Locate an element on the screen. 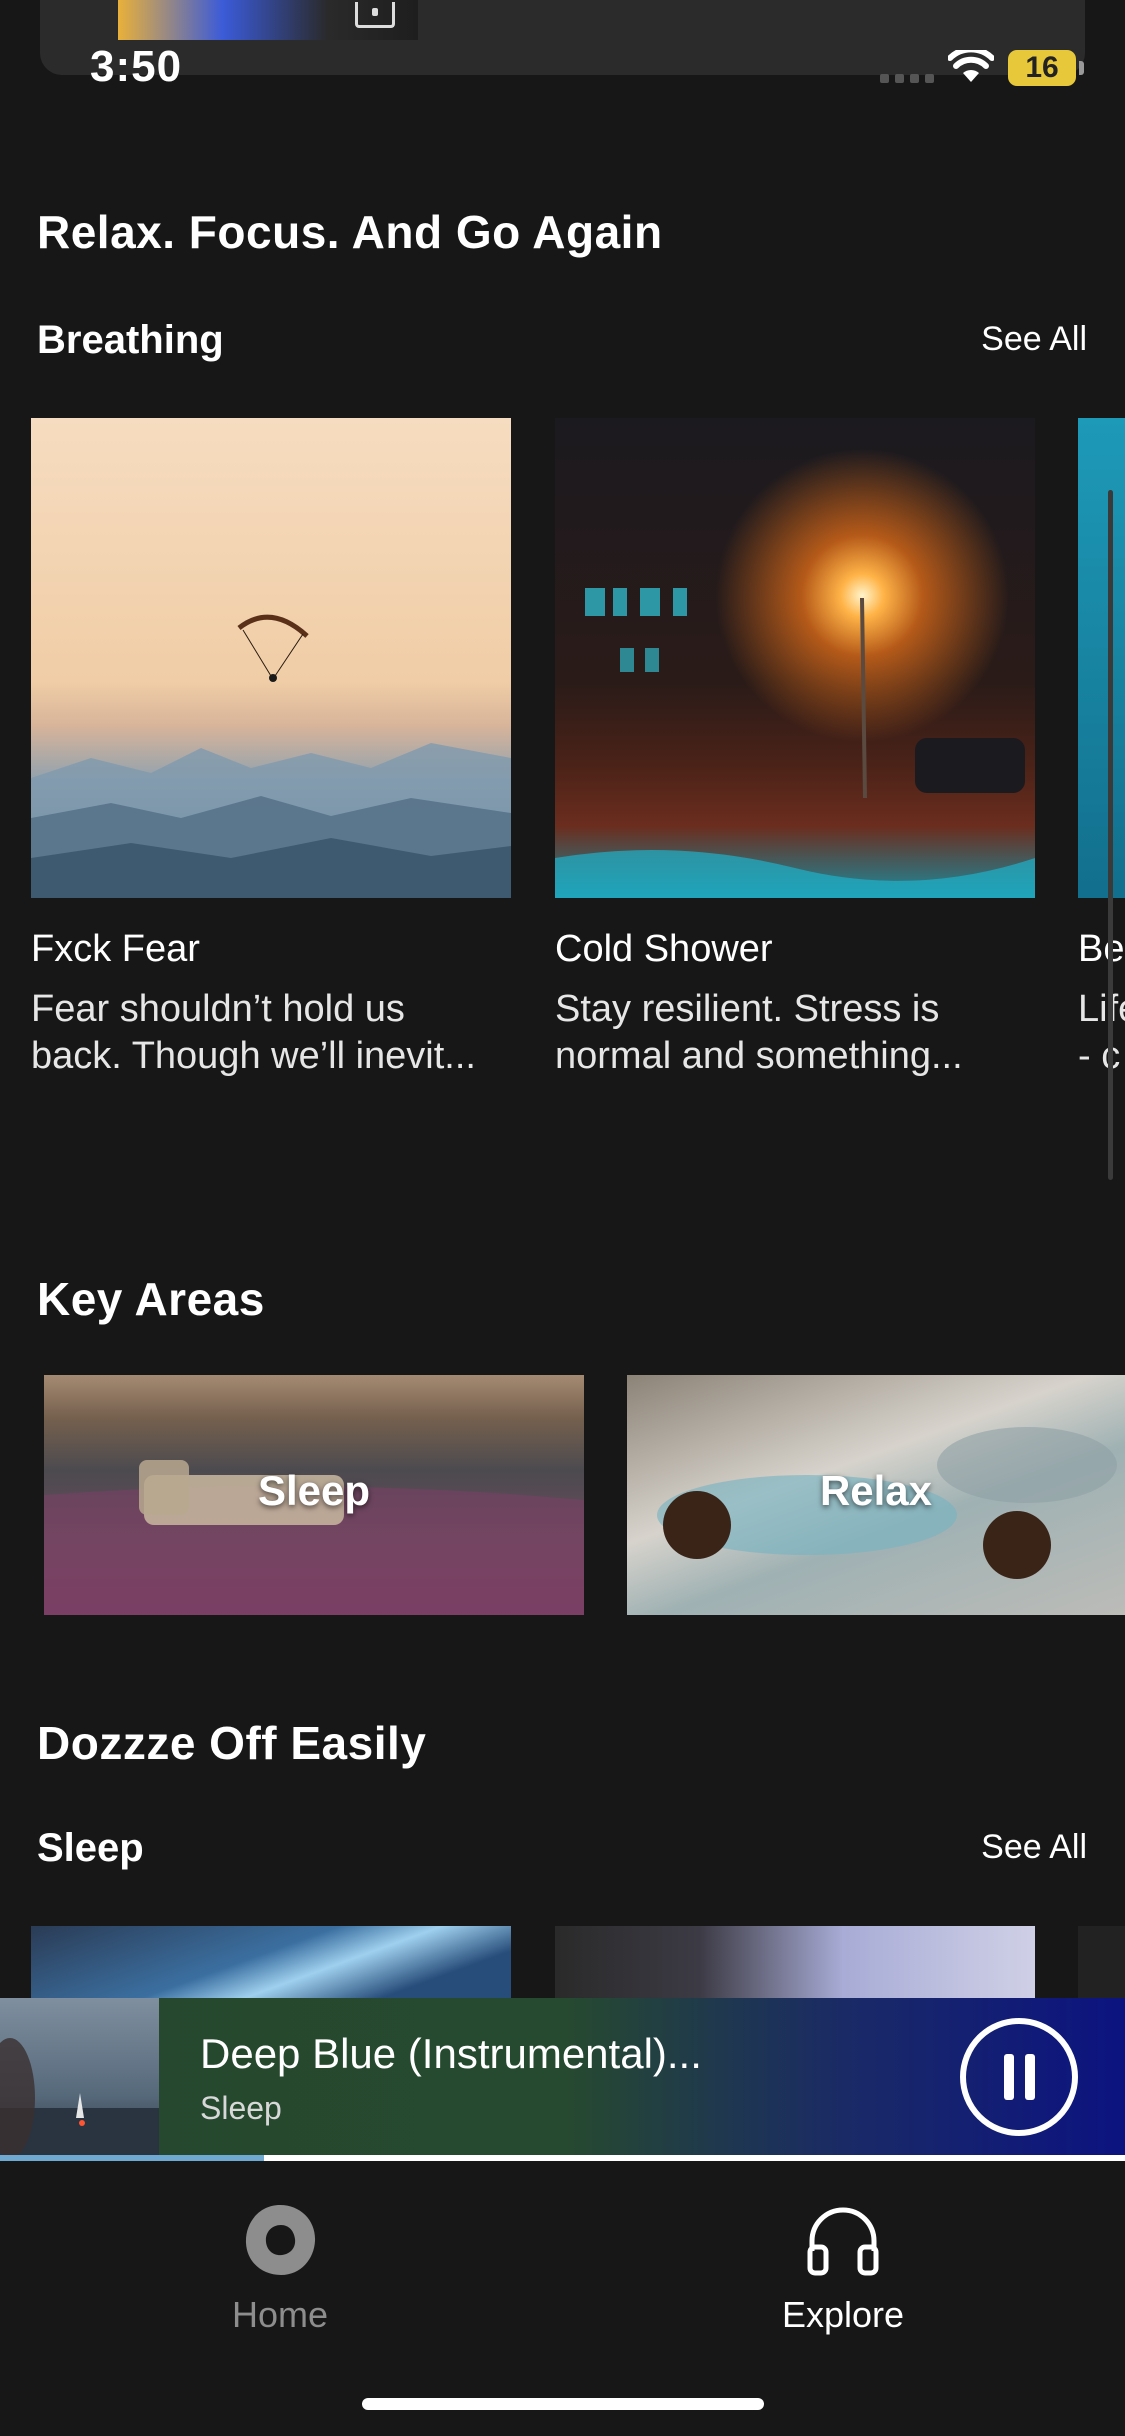 This screenshot has width=1125, height=2436. tab-label: Explore is located at coordinates (843, 2314).